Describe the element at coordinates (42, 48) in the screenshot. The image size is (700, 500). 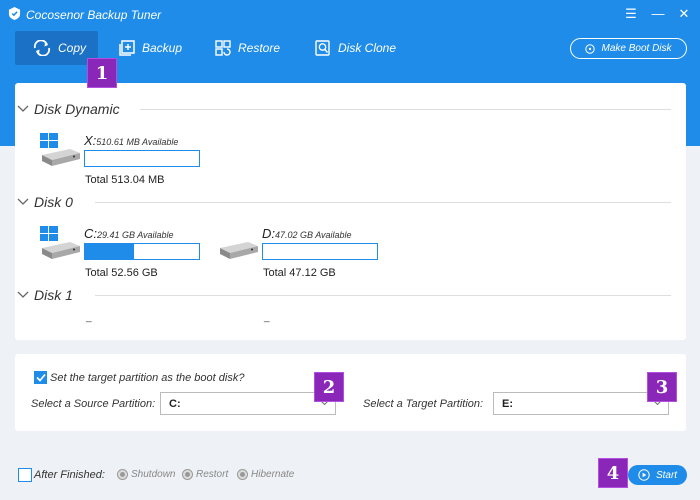
I see `copy-refresh-icon` at that location.